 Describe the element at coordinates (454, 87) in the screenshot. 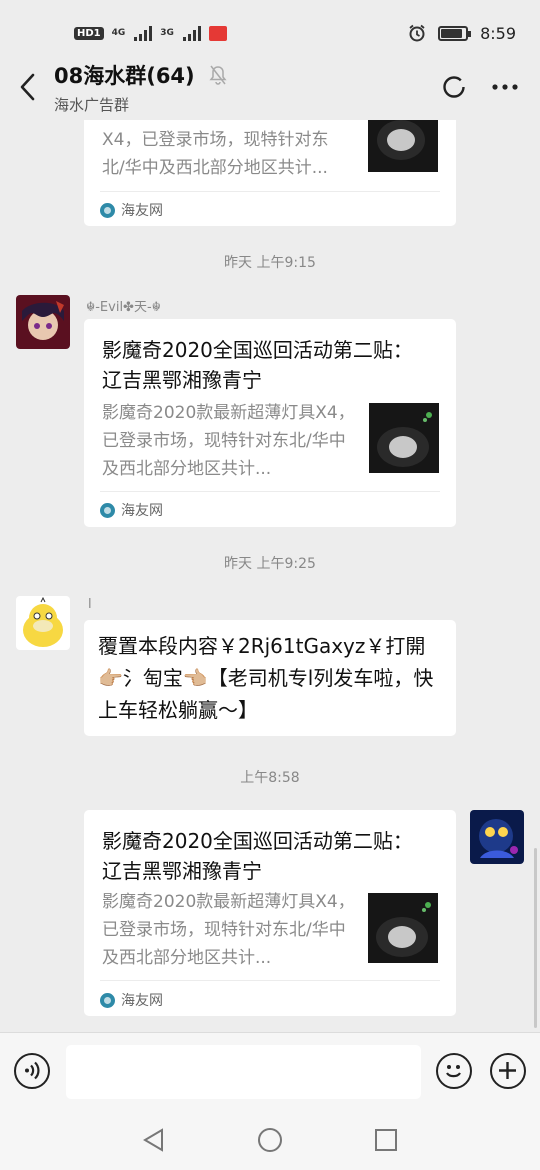

I see `refresh-icon` at that location.